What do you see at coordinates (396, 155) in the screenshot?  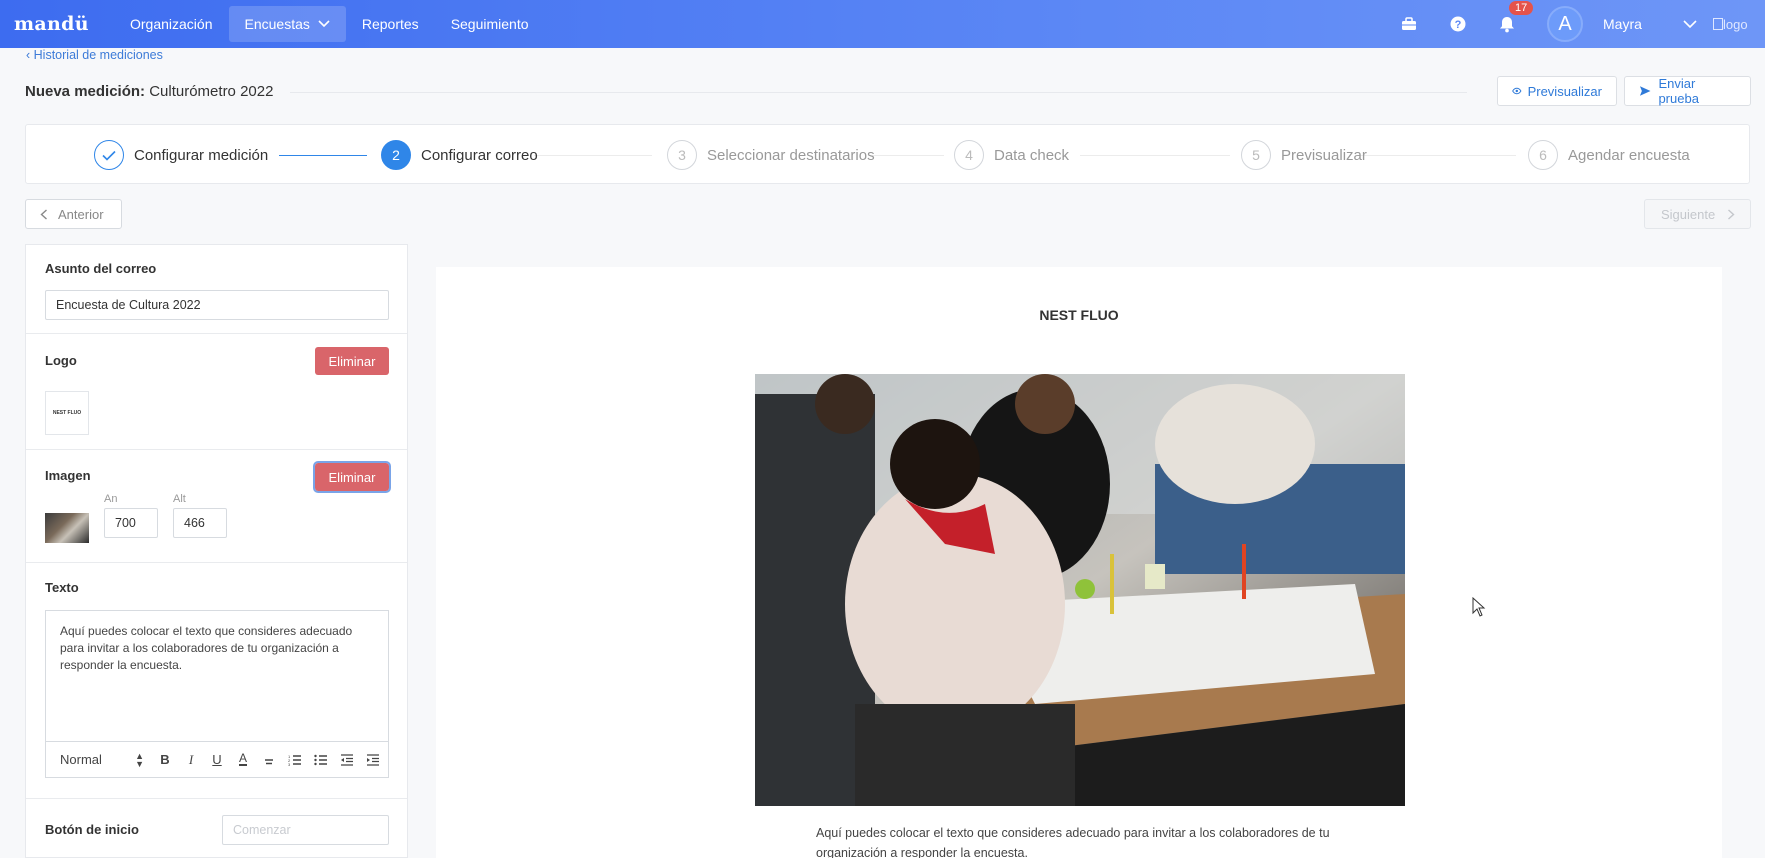 I see `step-2-number: 2` at bounding box center [396, 155].